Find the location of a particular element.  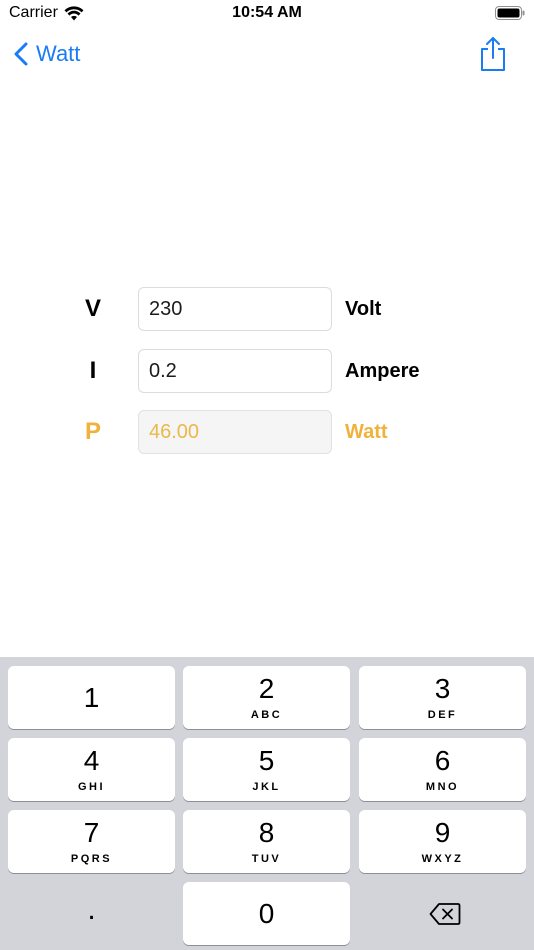

key-3: 3 DEF is located at coordinates (442, 697).